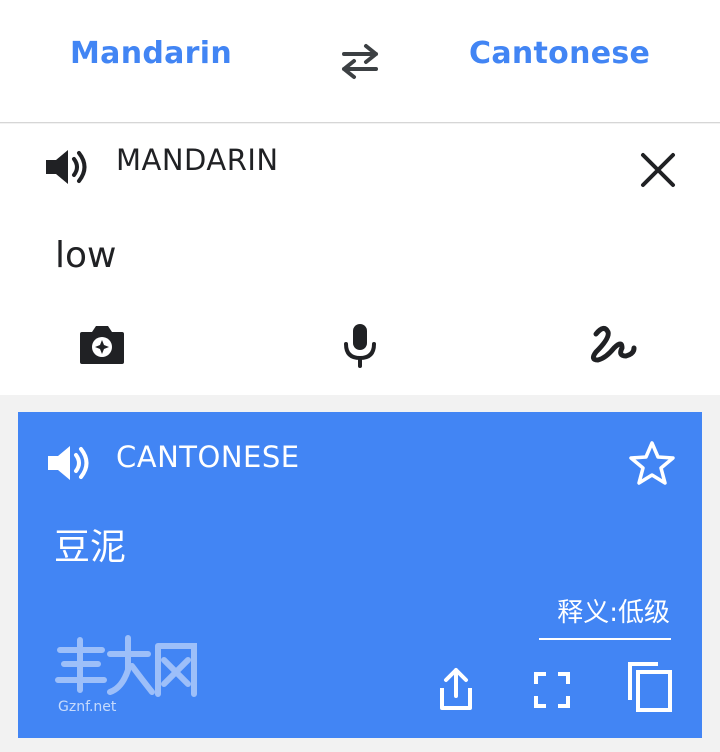  I want to click on fullscreen-icon, so click(552, 690).